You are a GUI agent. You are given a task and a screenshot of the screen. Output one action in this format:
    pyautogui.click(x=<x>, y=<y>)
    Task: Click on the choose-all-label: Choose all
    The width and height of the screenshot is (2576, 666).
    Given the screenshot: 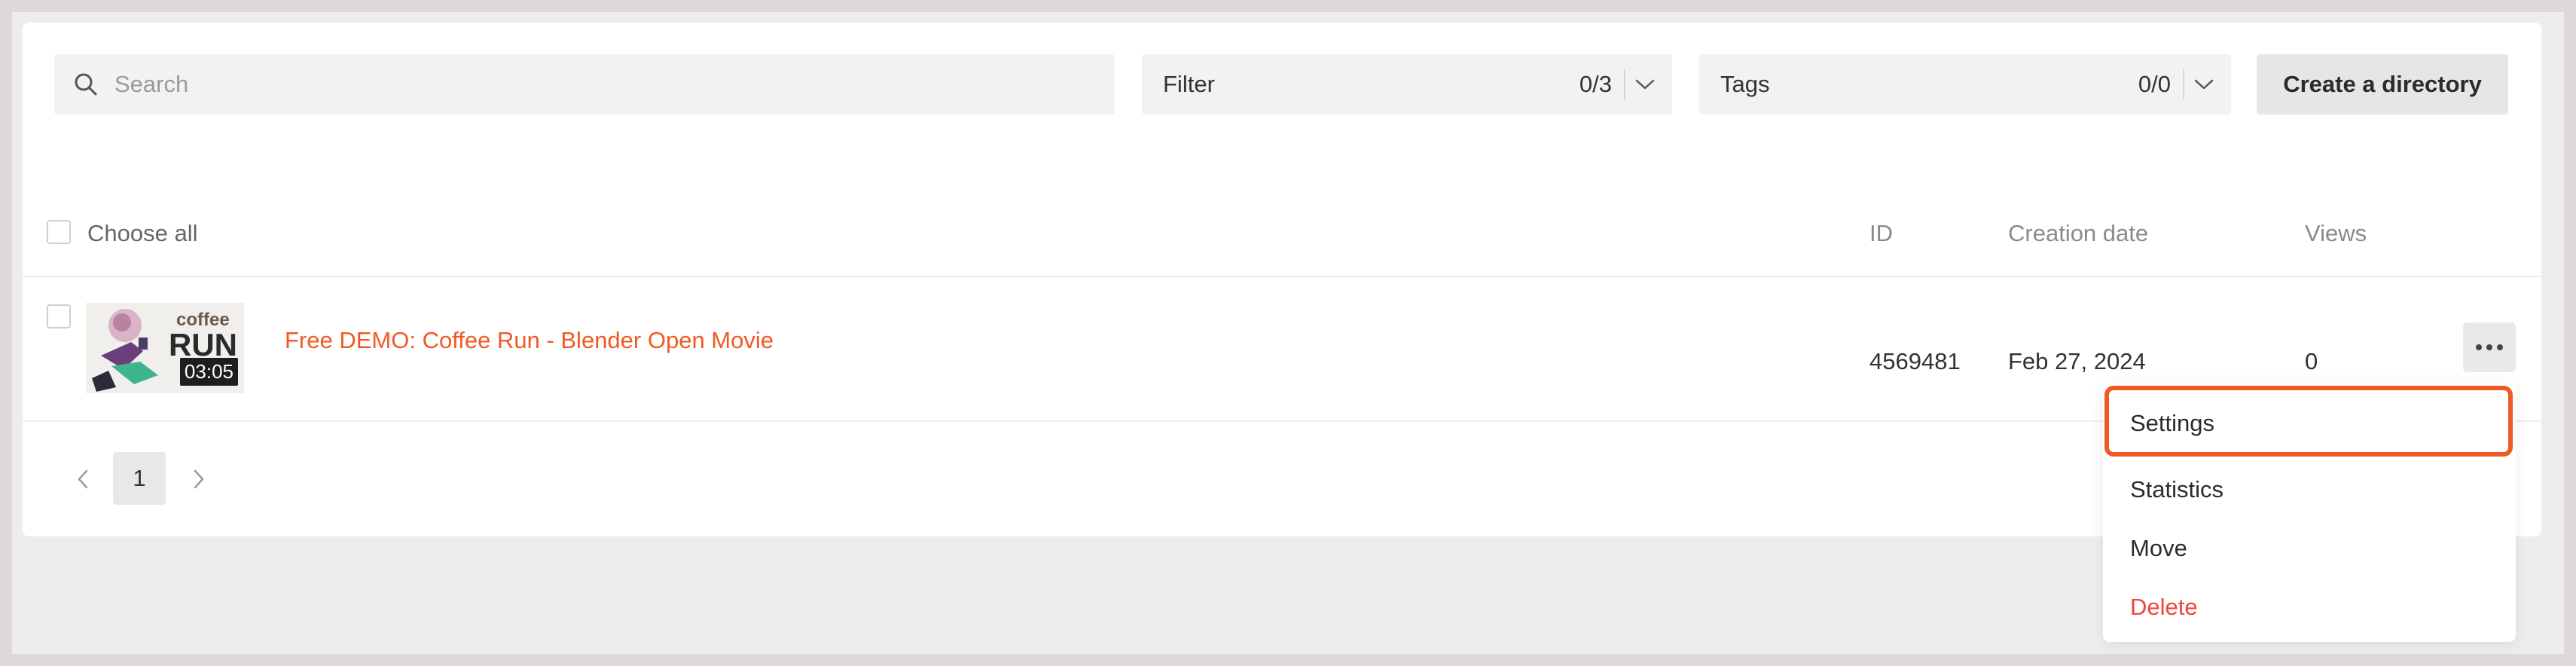 What is the action you would take?
    pyautogui.click(x=142, y=234)
    